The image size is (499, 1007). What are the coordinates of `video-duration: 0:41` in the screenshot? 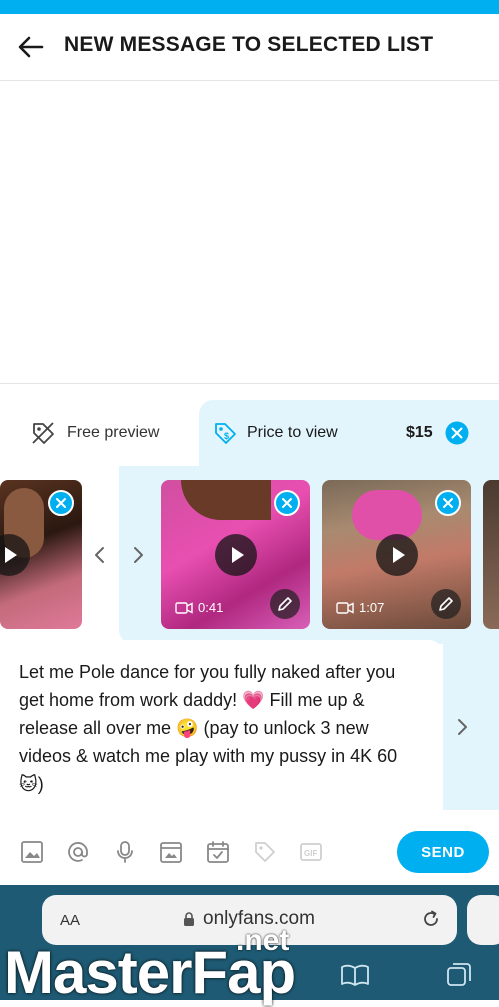 It's located at (199, 607).